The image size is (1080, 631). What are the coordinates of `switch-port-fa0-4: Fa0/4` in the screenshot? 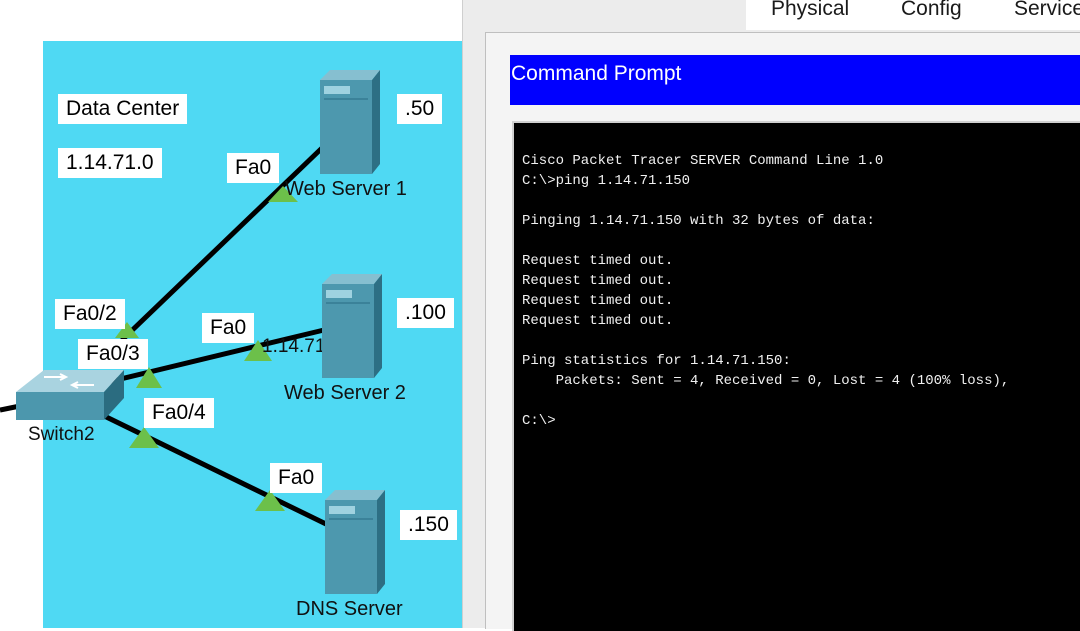 It's located at (179, 413).